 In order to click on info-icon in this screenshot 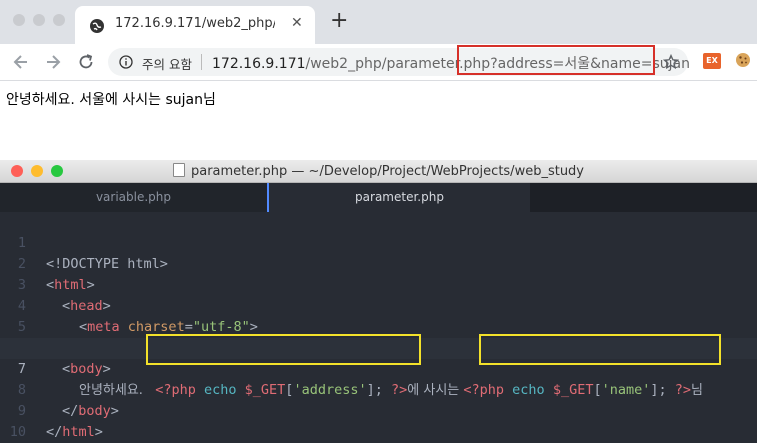, I will do `click(126, 62)`.